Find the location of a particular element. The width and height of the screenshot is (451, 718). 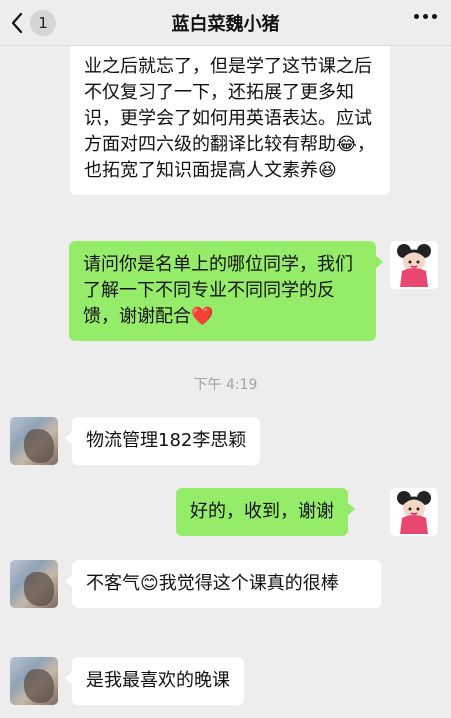

more-options-button is located at coordinates (425, 16).